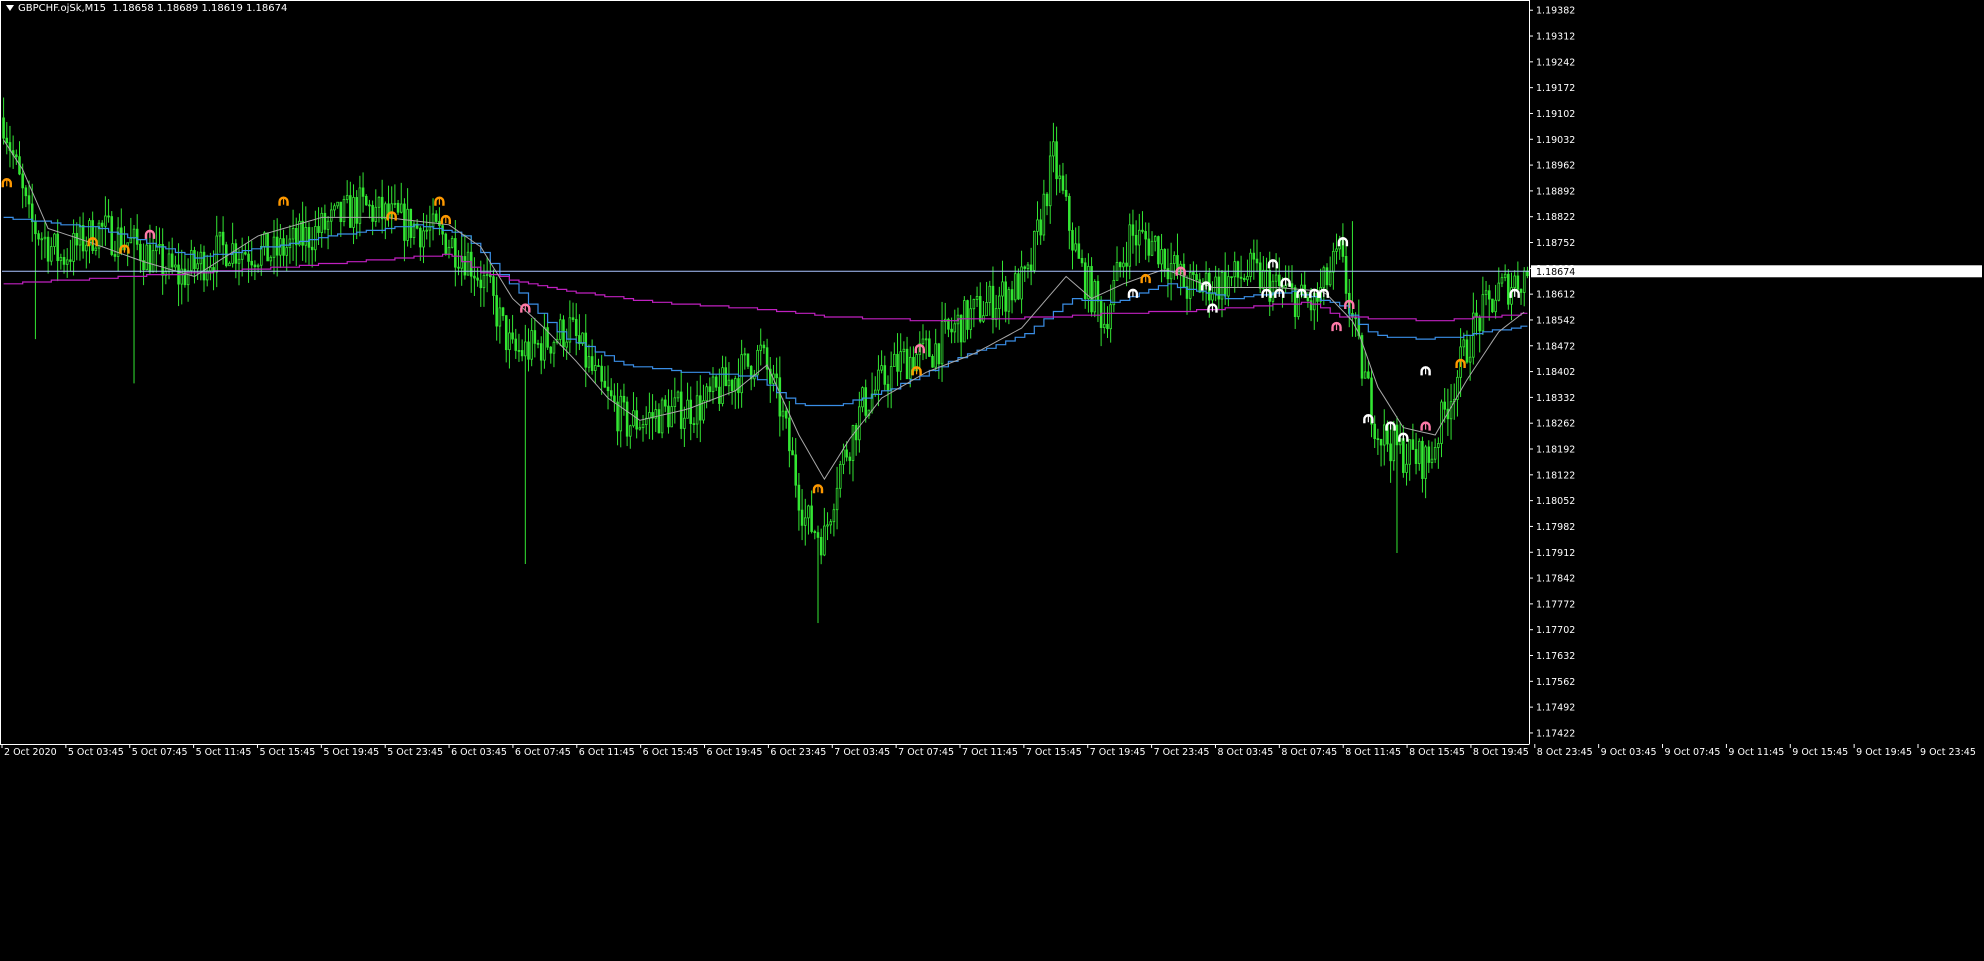 The height and width of the screenshot is (961, 1984). What do you see at coordinates (112, 234) in the screenshot?
I see `candle` at bounding box center [112, 234].